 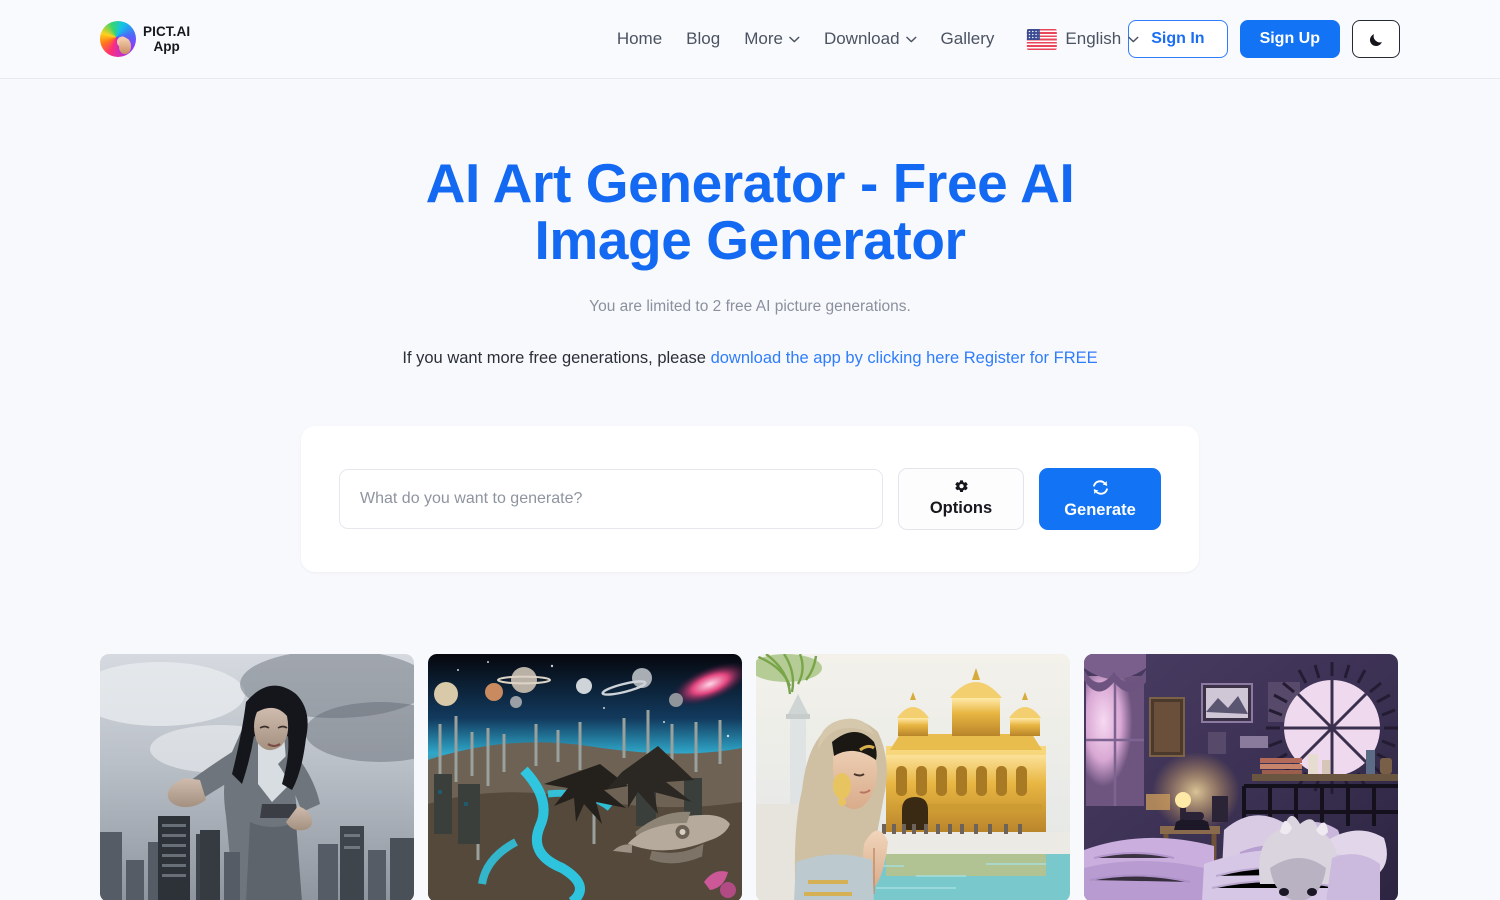 I want to click on nav-item-download: Download, so click(x=870, y=39).